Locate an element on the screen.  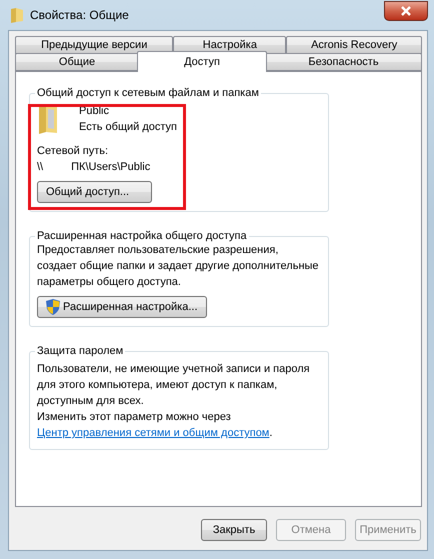
group-title: Общий доступ к сетевым файлам и папкам is located at coordinates (148, 93).